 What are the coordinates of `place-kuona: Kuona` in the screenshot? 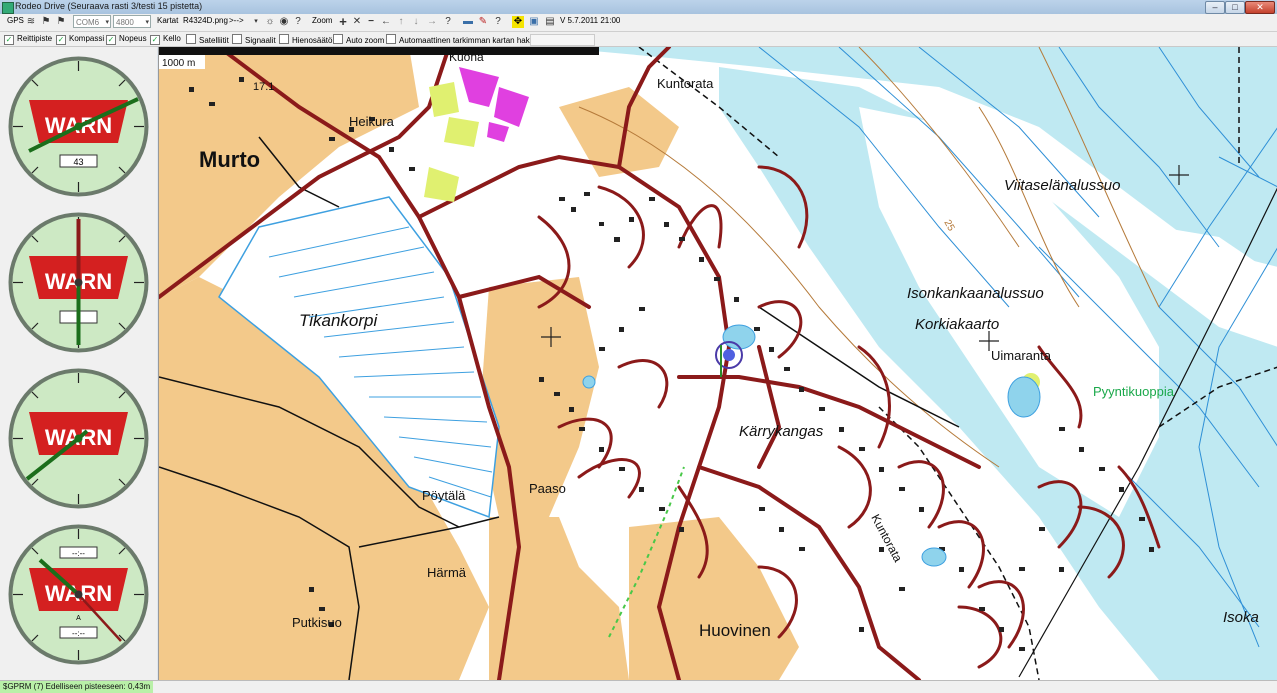 It's located at (466, 57).